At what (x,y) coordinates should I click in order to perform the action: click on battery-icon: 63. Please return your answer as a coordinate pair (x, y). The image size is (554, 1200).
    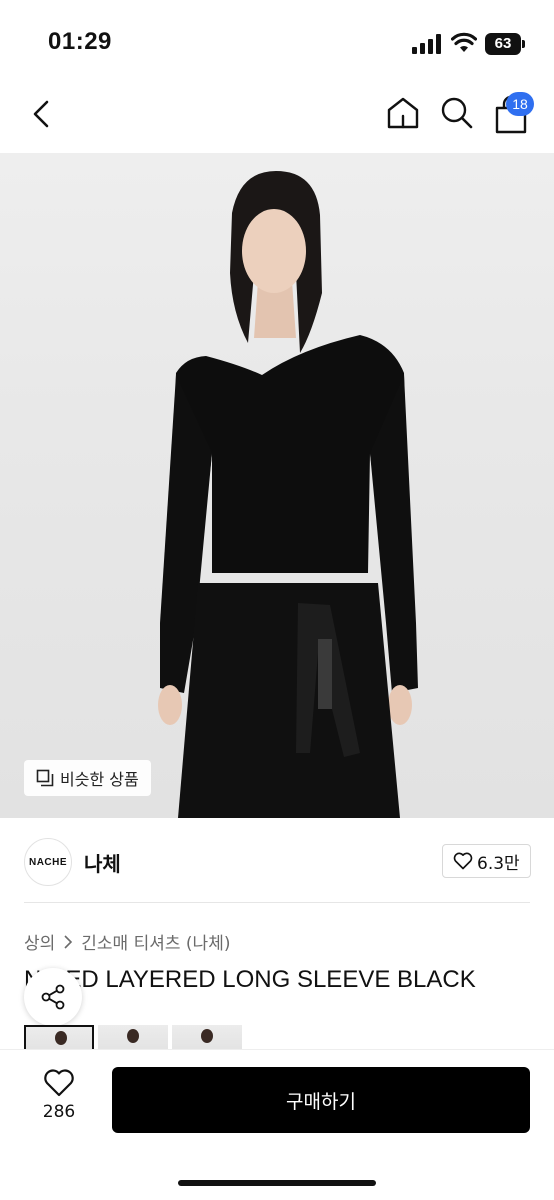
    Looking at the image, I should click on (505, 44).